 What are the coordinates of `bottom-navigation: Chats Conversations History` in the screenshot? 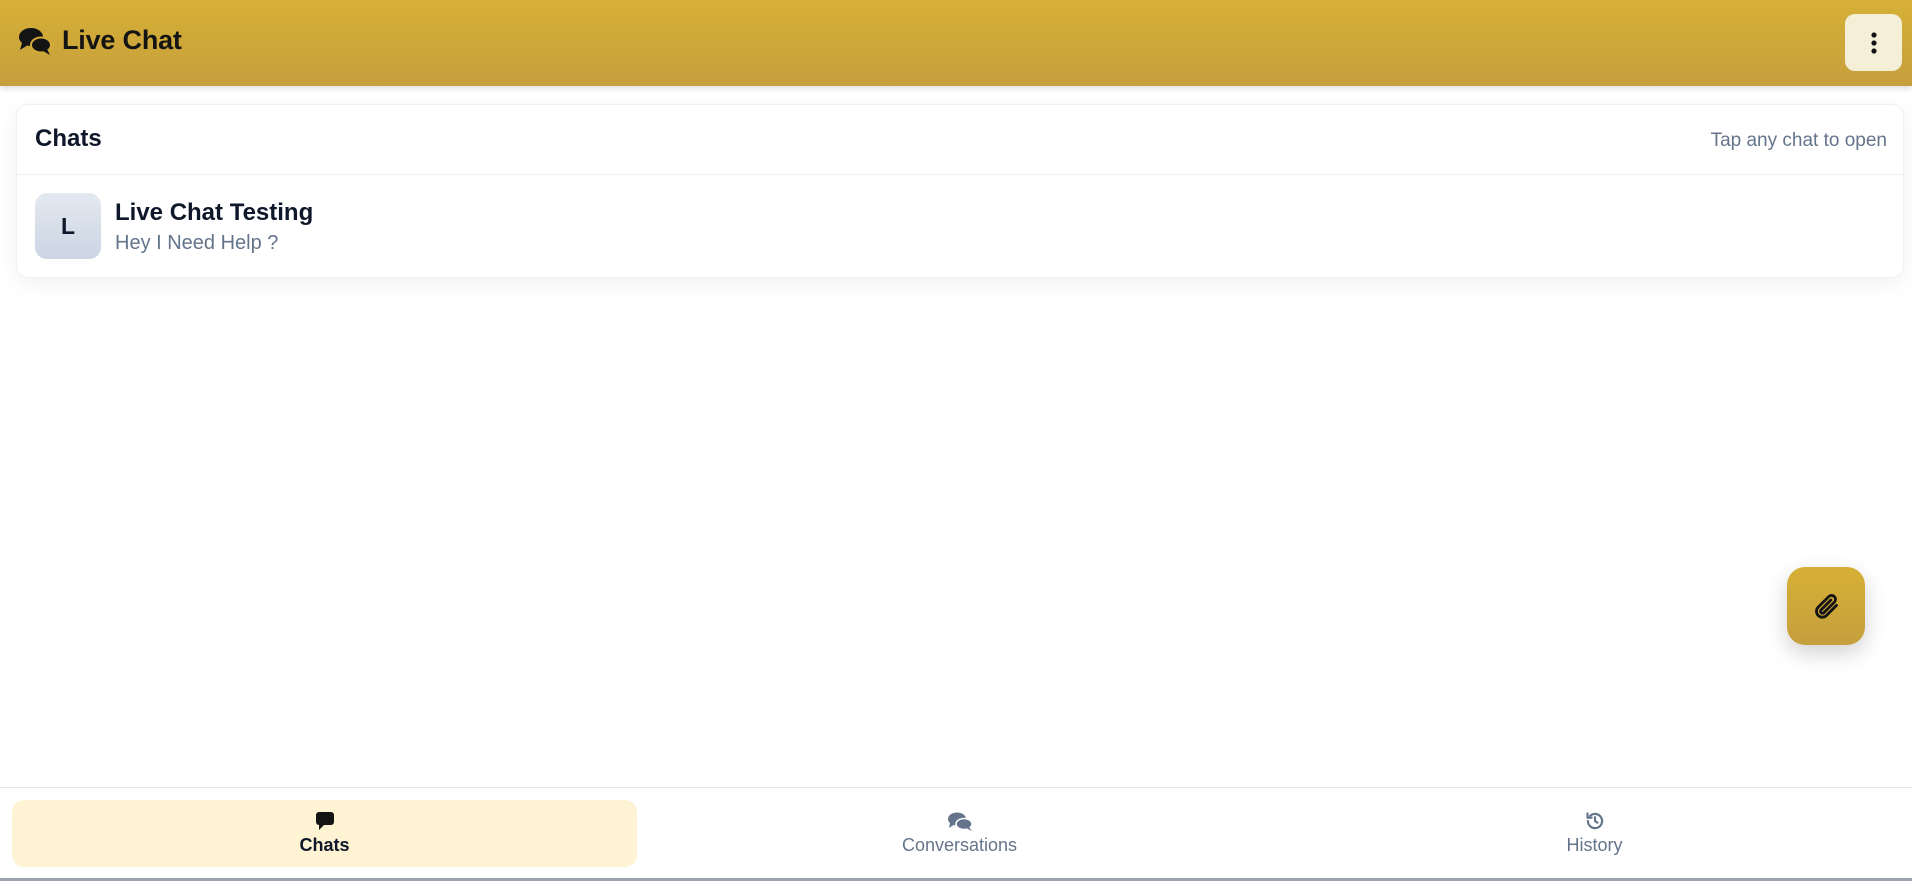 It's located at (956, 834).